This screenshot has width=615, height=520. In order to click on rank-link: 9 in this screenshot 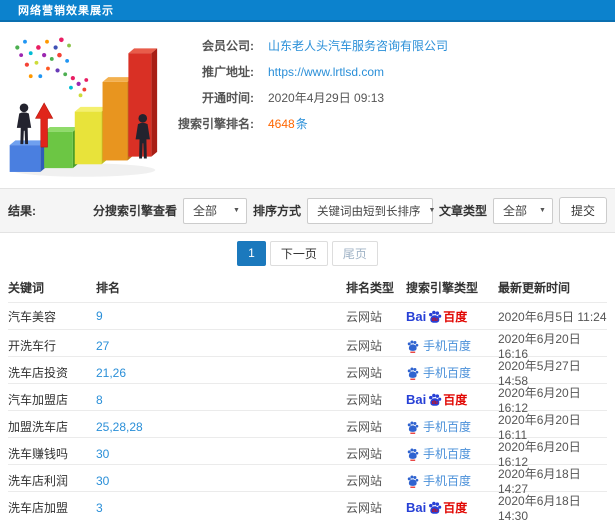, I will do `click(99, 316)`.